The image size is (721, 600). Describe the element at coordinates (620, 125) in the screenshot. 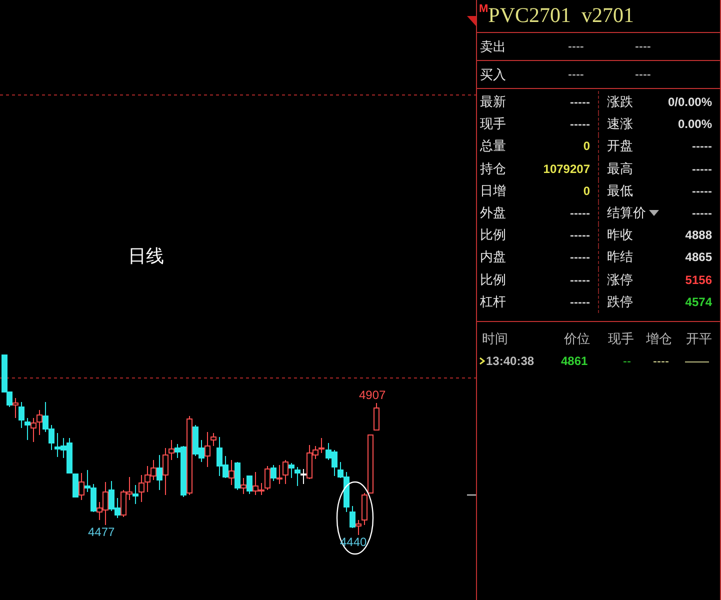

I see `stat-label: 速涨` at that location.